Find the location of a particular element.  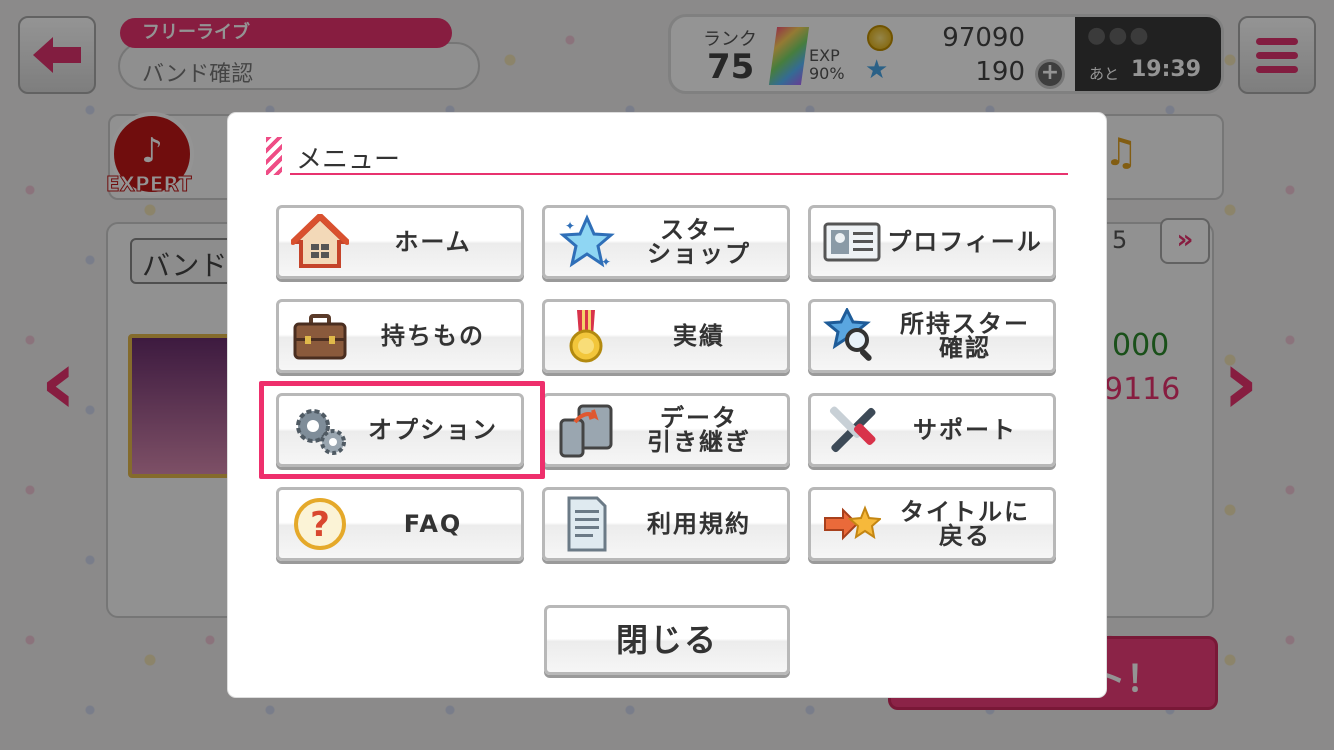

menu-button-label: 所持スター 確認 is located at coordinates (965, 336).